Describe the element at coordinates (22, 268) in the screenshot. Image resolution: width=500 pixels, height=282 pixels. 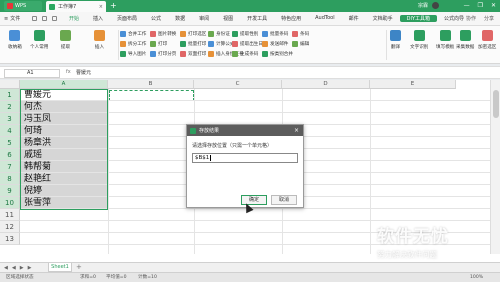
I see `next-sheet-icon: ▶` at that location.